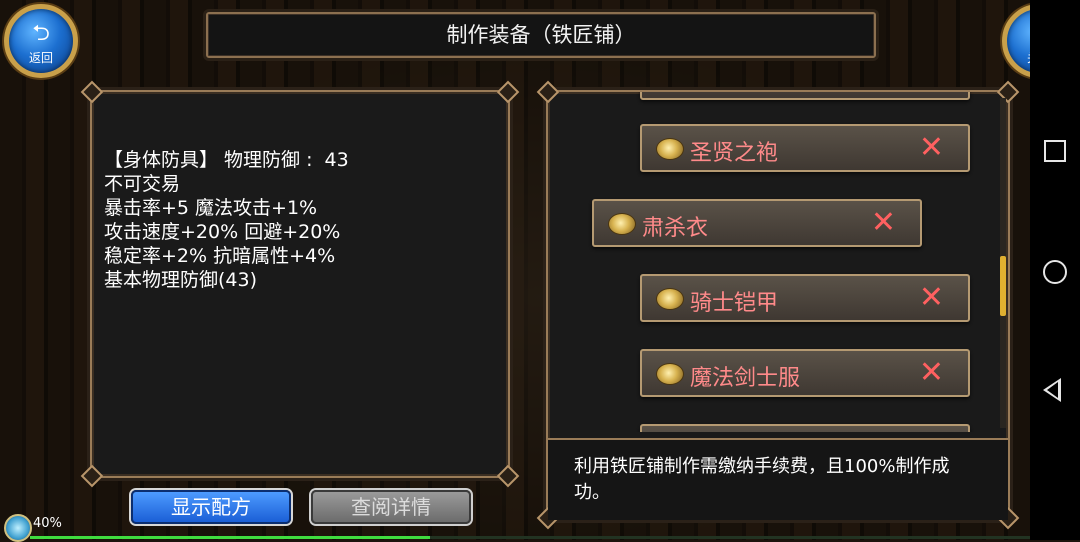 This screenshot has height=542, width=1080. Describe the element at coordinates (515, 526) in the screenshot. I see `status-bar: 40%` at that location.